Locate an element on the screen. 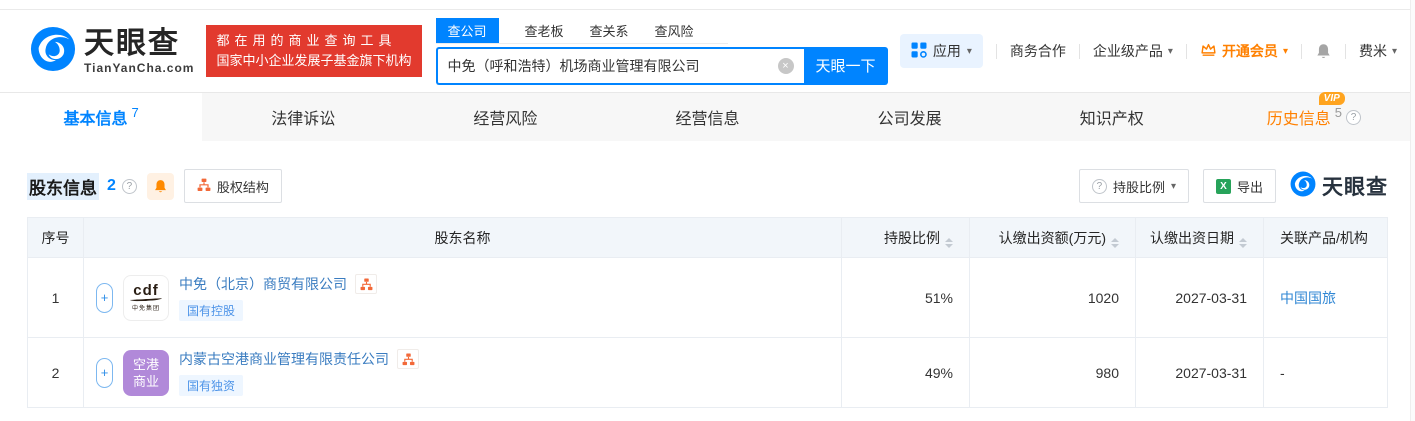 This screenshot has width=1415, height=421. header-date: 认缴出资日期 is located at coordinates (1199, 237).